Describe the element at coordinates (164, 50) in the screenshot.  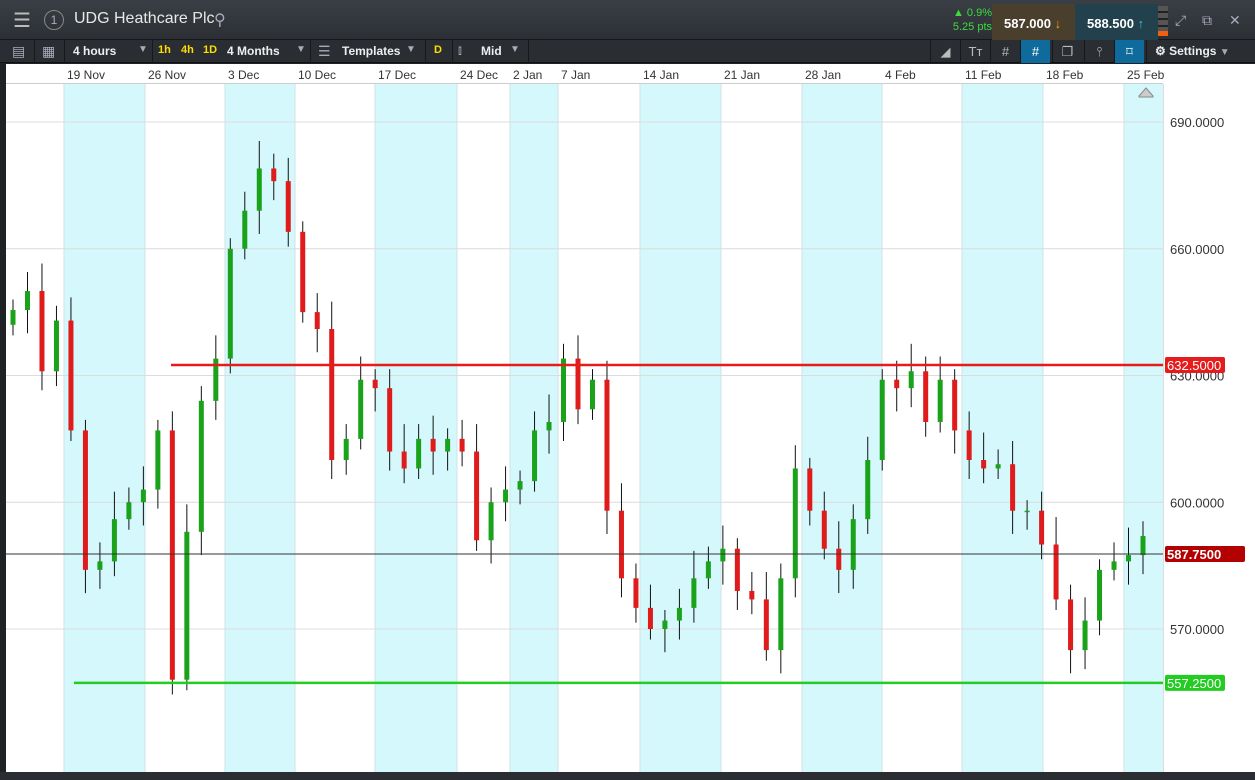
I see `interval-1h: 1h` at that location.